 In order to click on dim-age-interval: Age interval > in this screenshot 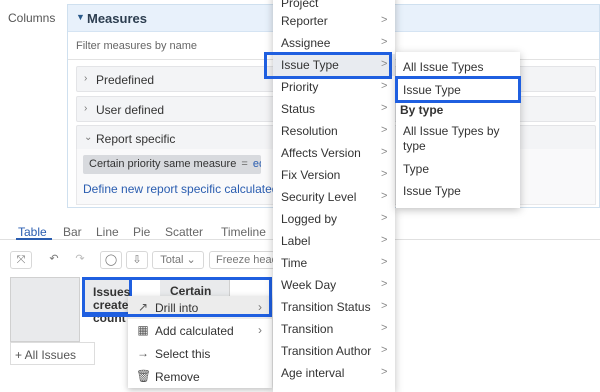, I will do `click(334, 373)`.